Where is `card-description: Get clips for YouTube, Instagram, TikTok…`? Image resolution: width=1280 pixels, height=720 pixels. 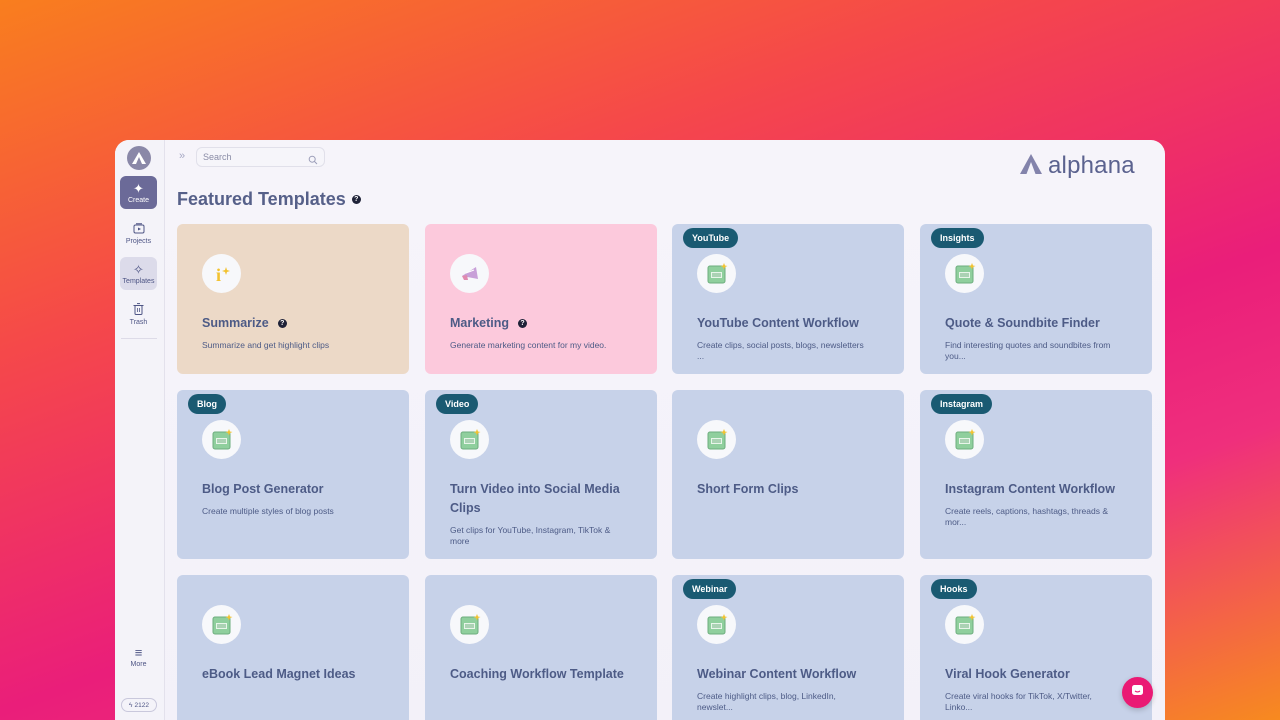
card-description: Get clips for YouTube, Instagram, TikTok… is located at coordinates (530, 535).